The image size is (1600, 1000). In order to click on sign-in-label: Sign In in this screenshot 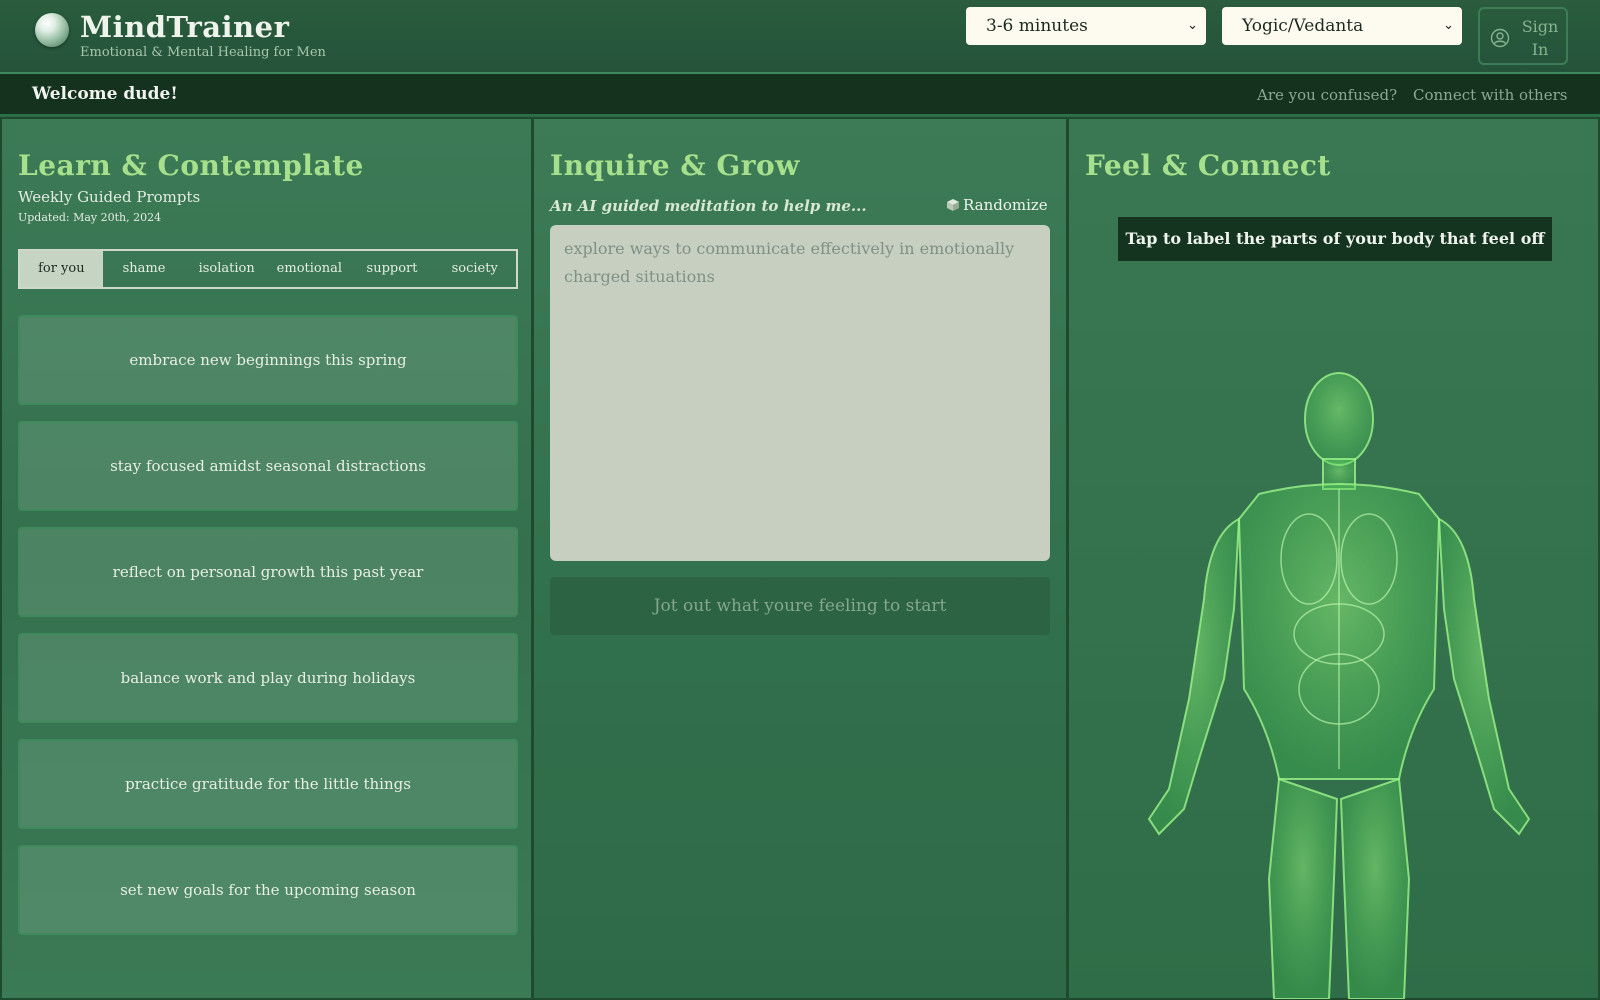, I will do `click(1540, 38)`.